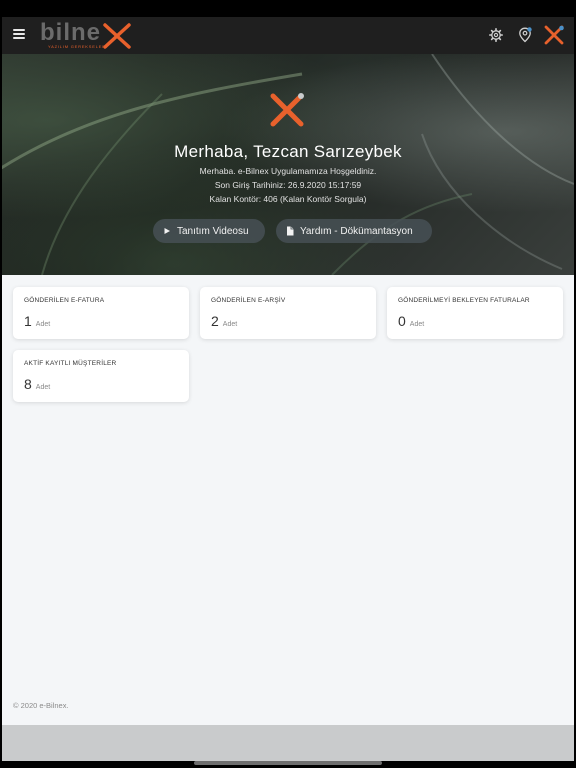  I want to click on stat-card-value: 8, so click(28, 384).